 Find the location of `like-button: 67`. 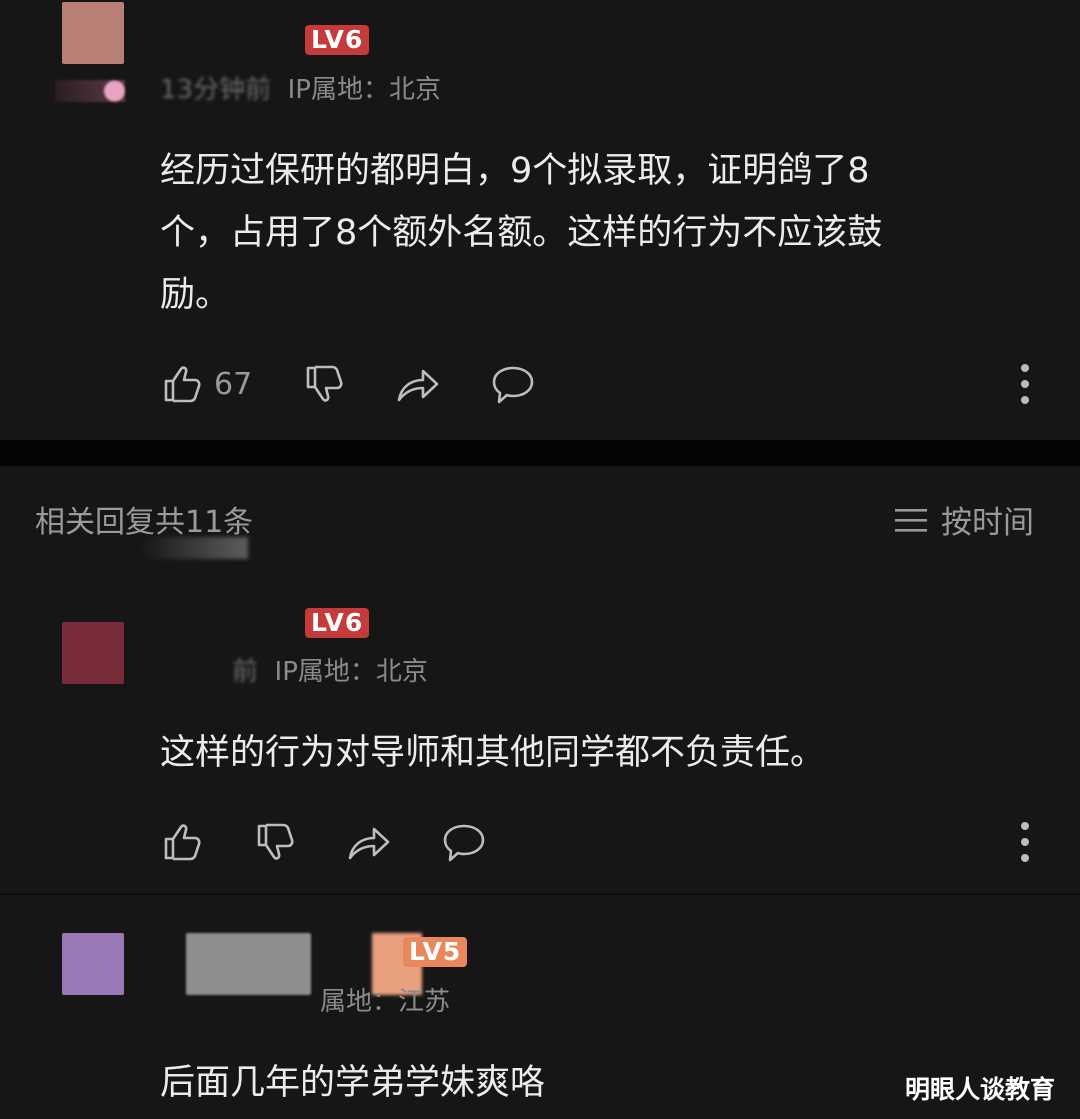

like-button: 67 is located at coordinates (206, 384).